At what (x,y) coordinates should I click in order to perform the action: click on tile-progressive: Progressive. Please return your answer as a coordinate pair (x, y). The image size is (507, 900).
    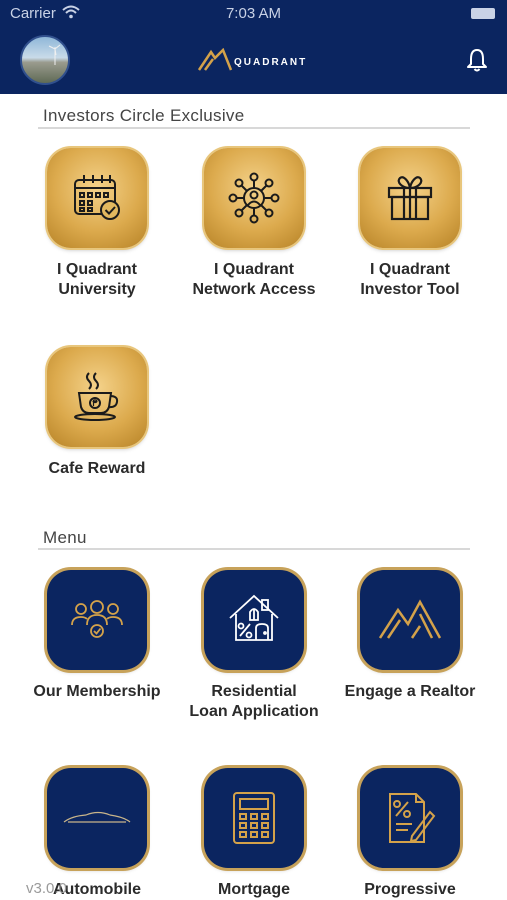
    Looking at the image, I should click on (410, 834).